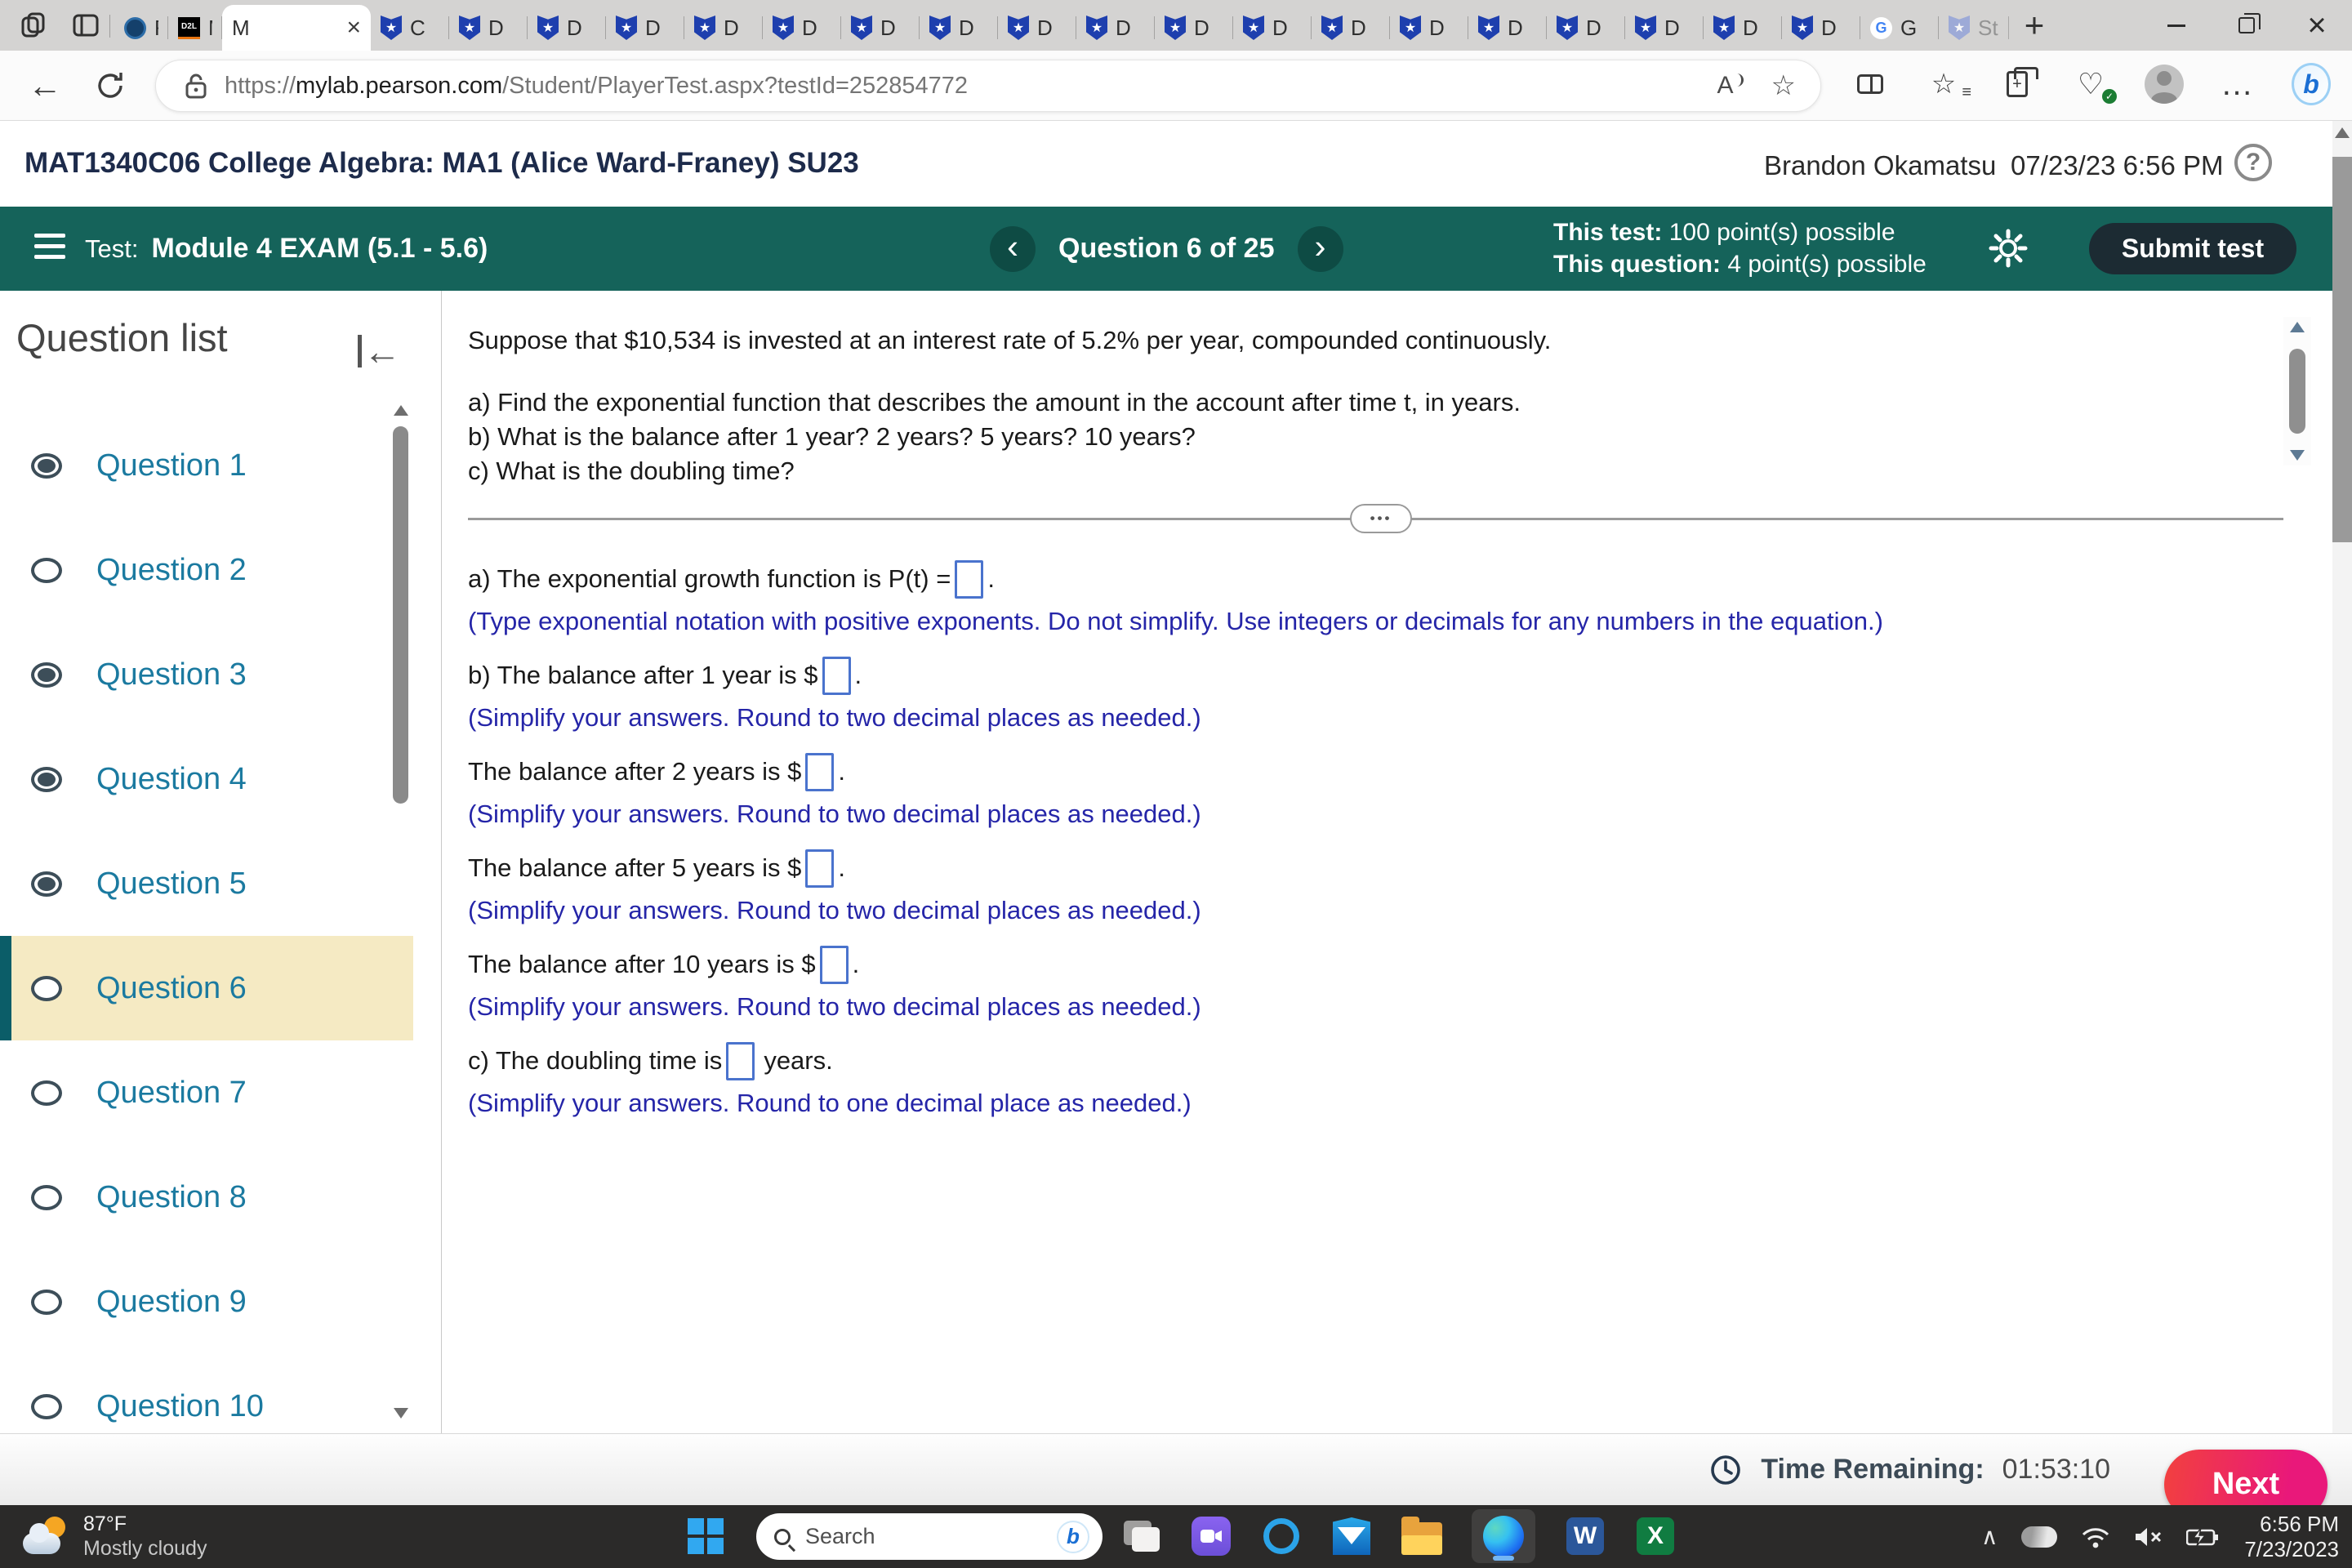 The width and height of the screenshot is (2352, 1568). Describe the element at coordinates (706, 1537) in the screenshot. I see `start-button` at that location.